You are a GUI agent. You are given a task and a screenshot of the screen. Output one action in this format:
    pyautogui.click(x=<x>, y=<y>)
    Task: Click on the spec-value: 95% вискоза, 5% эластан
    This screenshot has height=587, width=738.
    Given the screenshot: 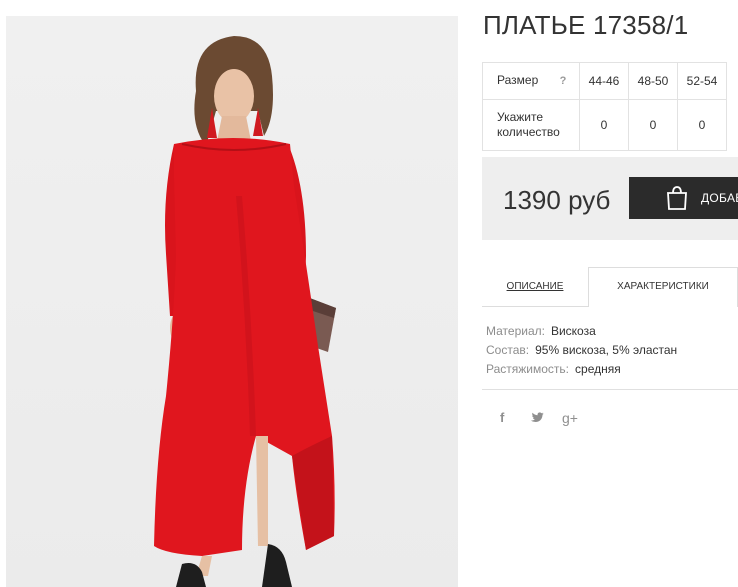 What is the action you would take?
    pyautogui.click(x=606, y=350)
    